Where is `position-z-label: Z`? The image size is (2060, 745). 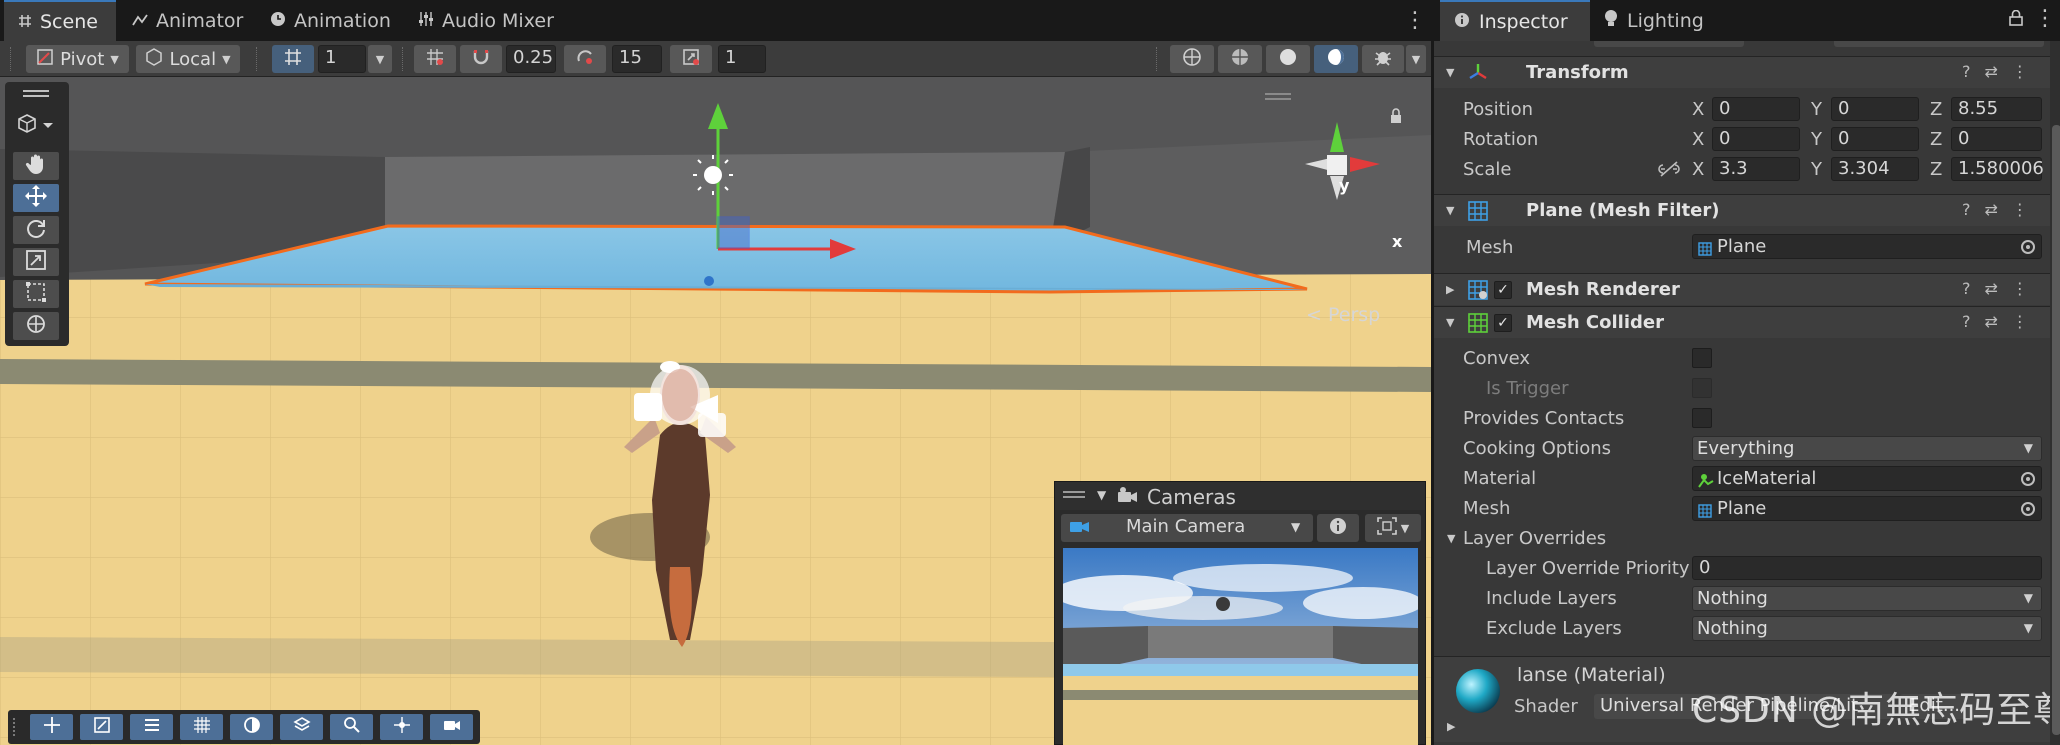
position-z-label: Z is located at coordinates (1936, 109).